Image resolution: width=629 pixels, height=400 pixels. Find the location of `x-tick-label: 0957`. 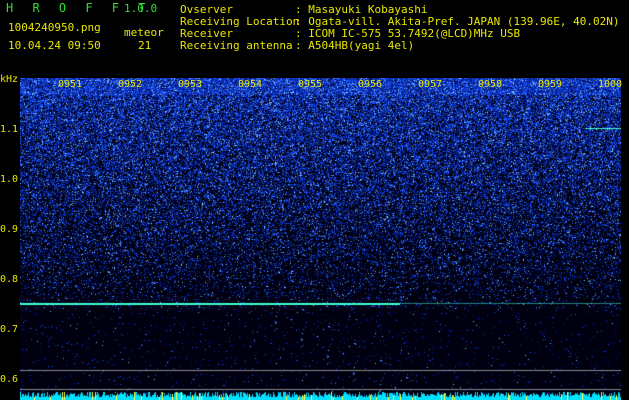

x-tick-label: 0957 is located at coordinates (430, 84).